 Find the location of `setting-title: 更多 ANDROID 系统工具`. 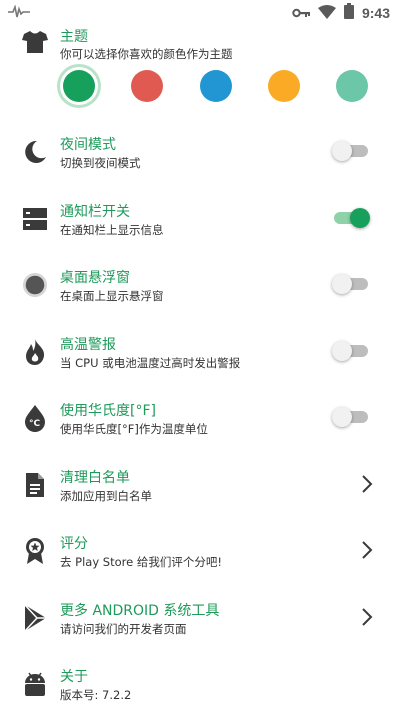

setting-title: 更多 ANDROID 系统工具 is located at coordinates (140, 610).